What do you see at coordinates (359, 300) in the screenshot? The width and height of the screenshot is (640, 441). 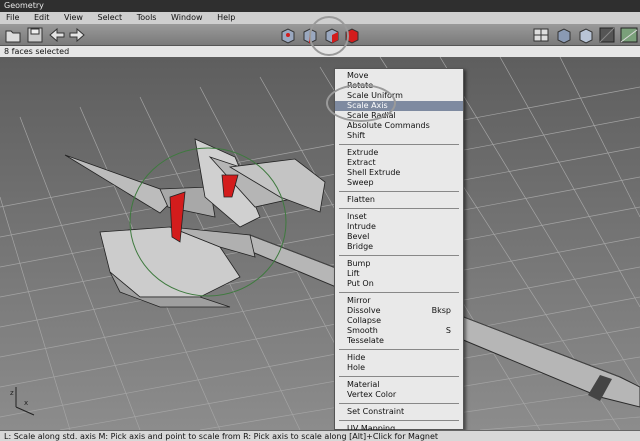 I see `menu-item-label: Mirror` at bounding box center [359, 300].